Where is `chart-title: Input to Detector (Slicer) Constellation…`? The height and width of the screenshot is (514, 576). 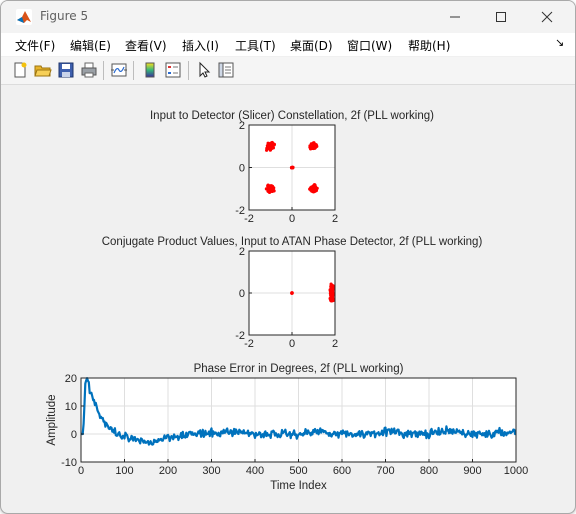
chart-title: Input to Detector (Slicer) Constellation… is located at coordinates (292, 116).